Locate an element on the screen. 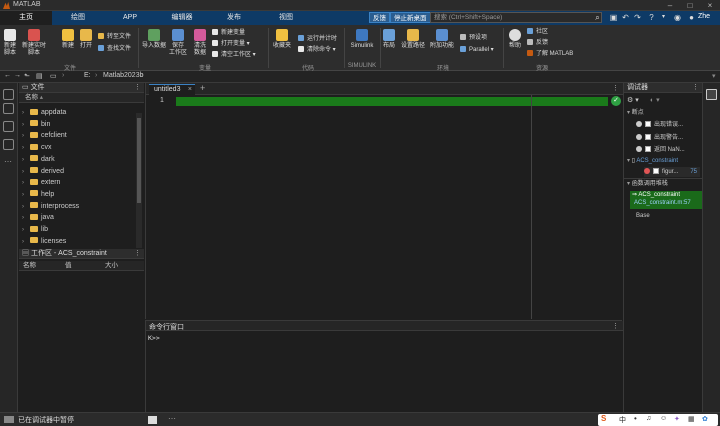 The image size is (720, 426). file-column-header: 名称 ▴ is located at coordinates (81, 98).